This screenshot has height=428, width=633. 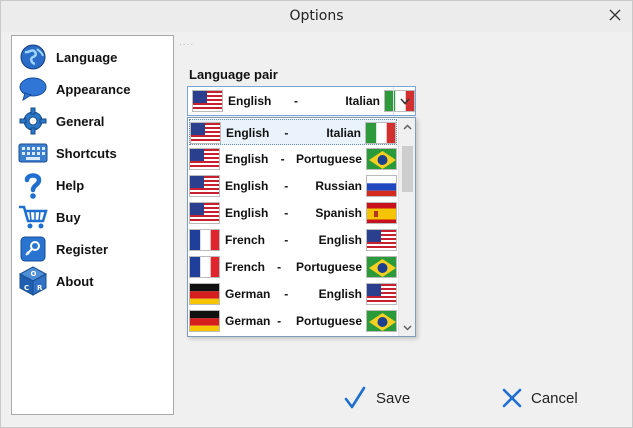 I want to click on sidebar-item-general: General, so click(x=92, y=121).